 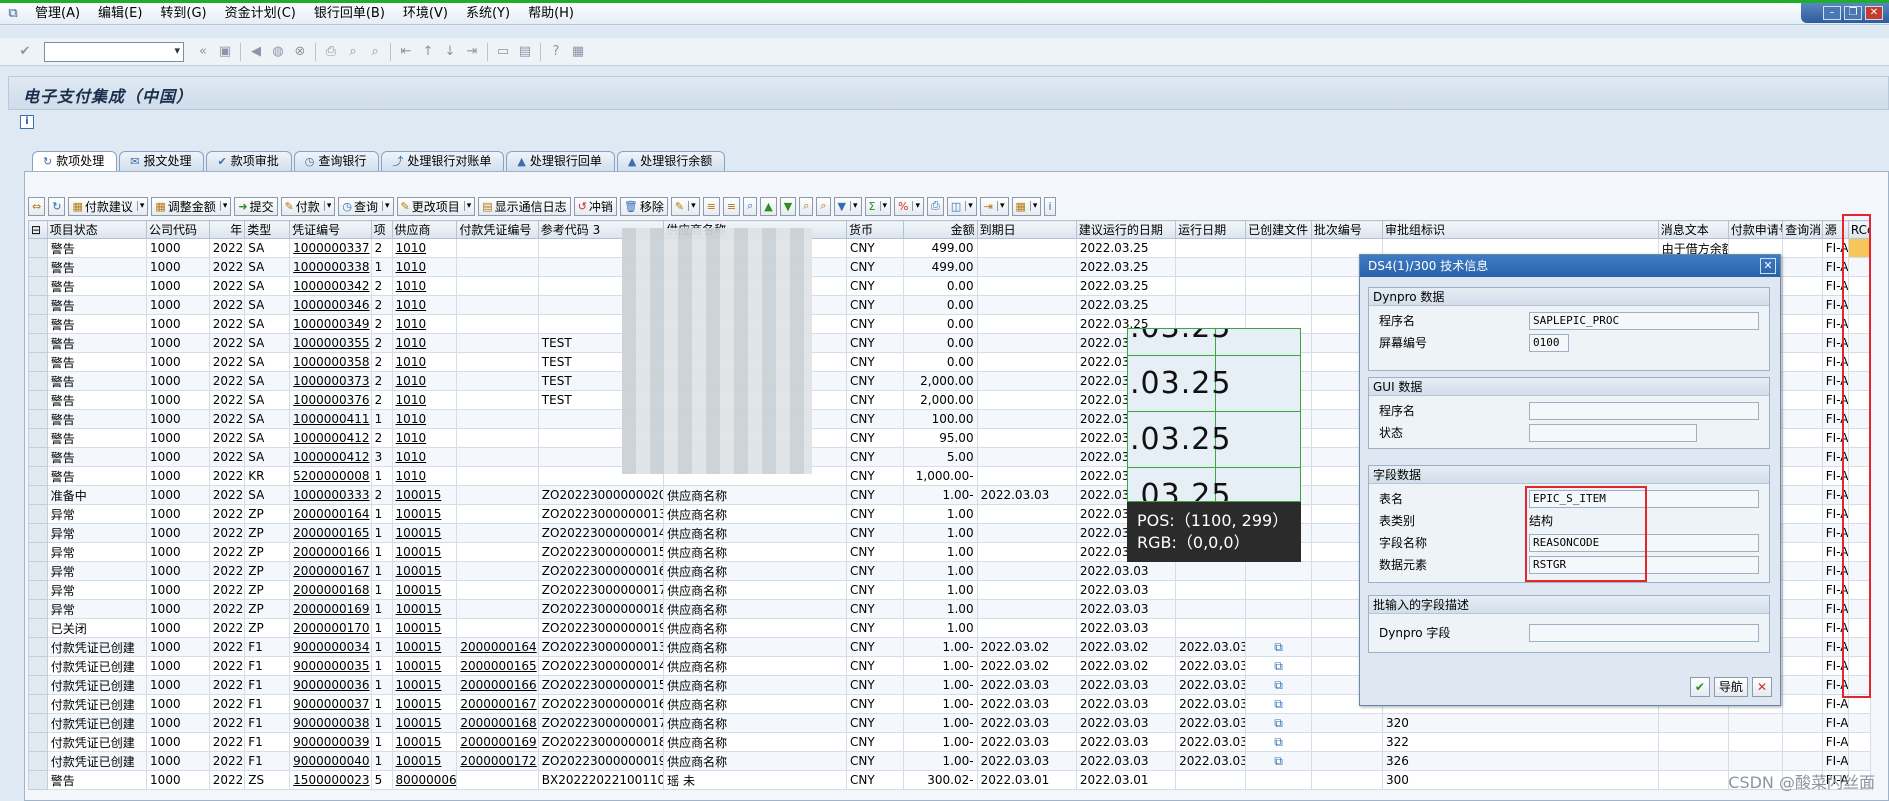 I want to click on sort-icon: ≡, so click(x=711, y=206).